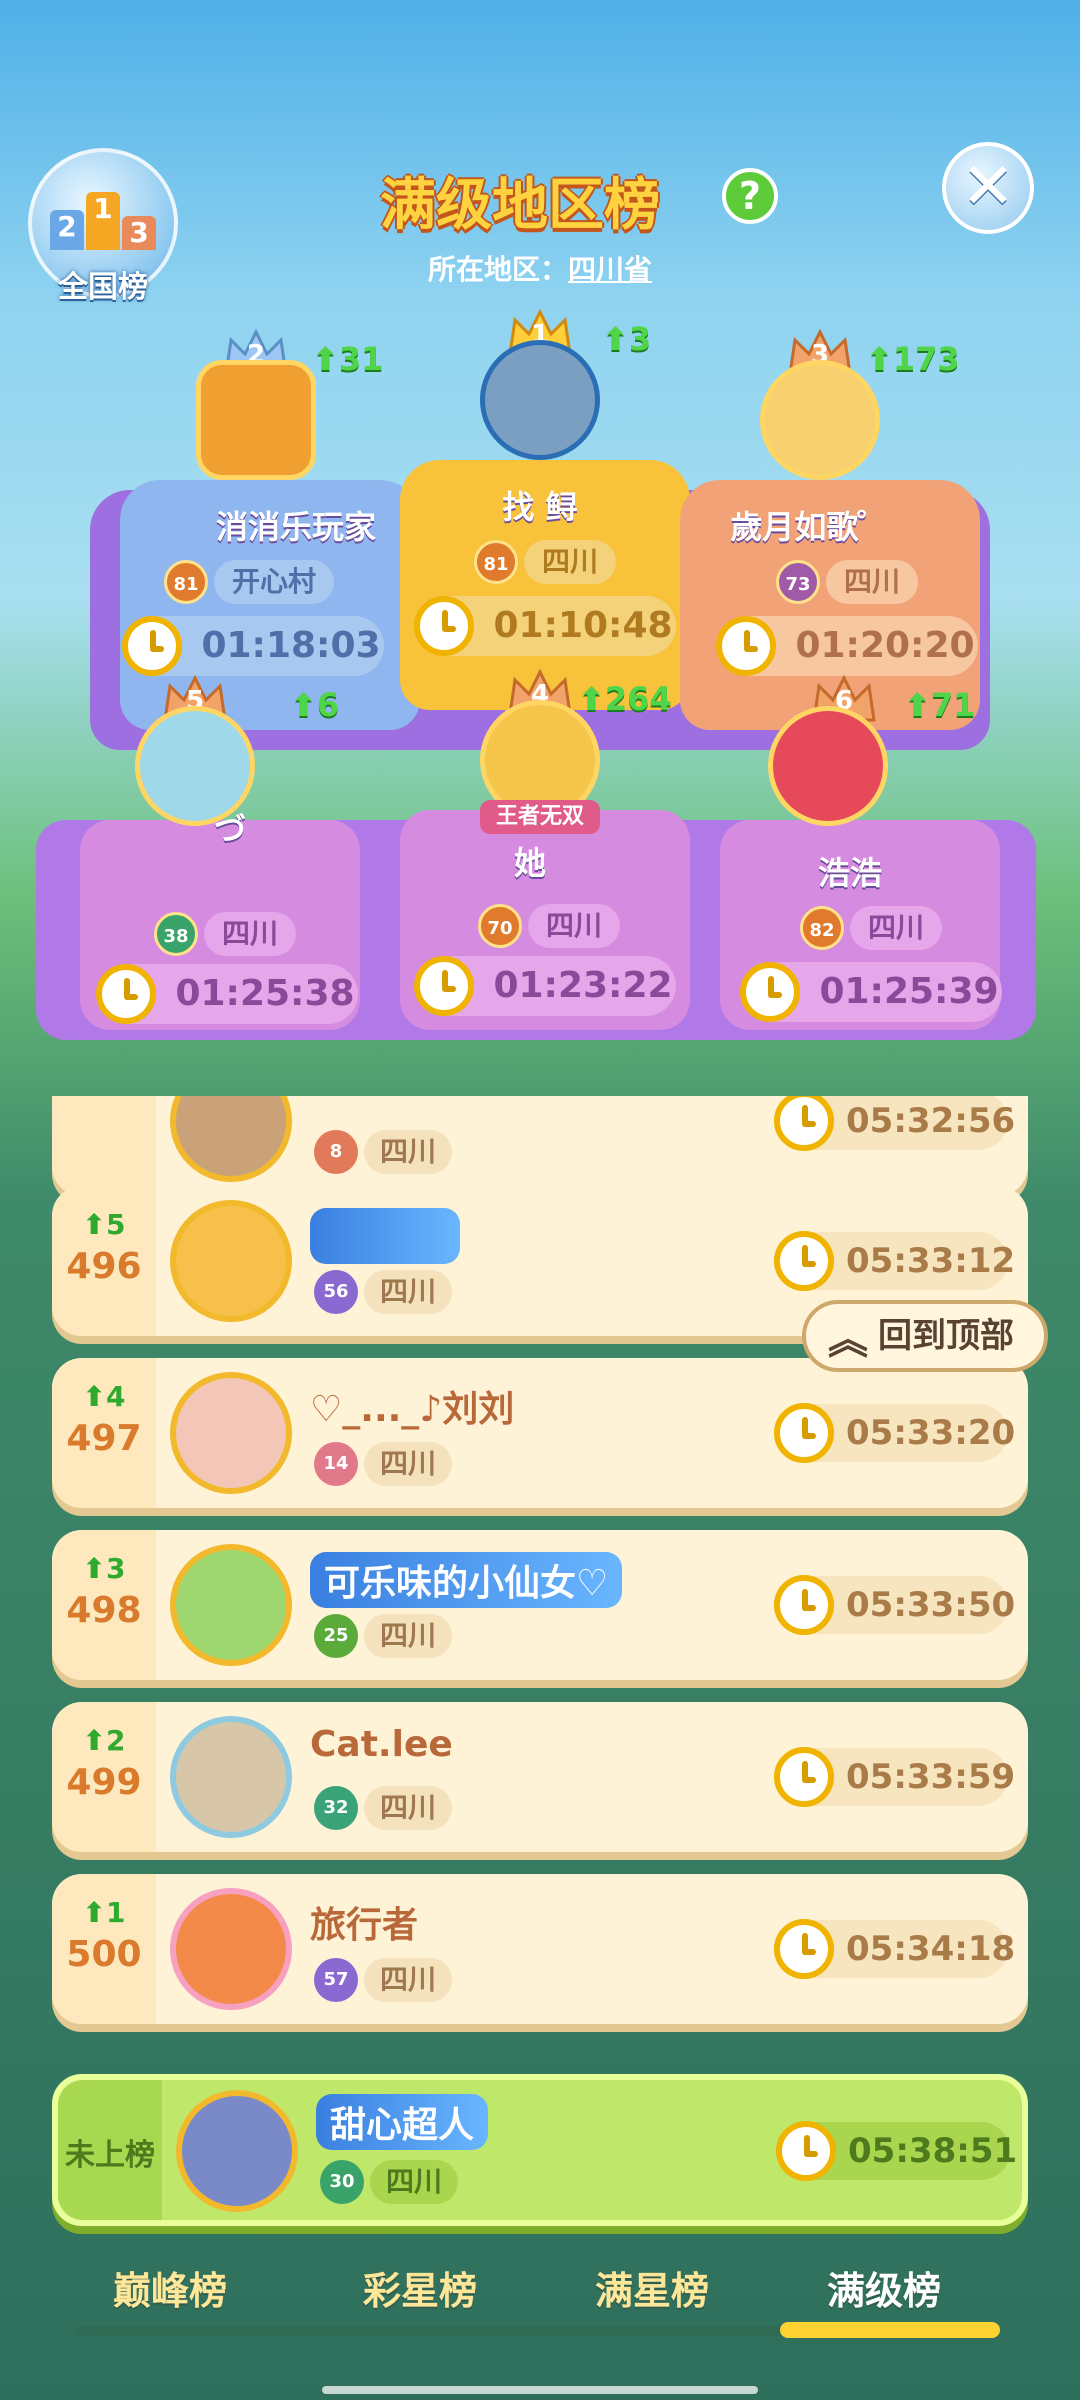 Image resolution: width=1080 pixels, height=2400 pixels. I want to click on level-badge: 70, so click(500, 926).